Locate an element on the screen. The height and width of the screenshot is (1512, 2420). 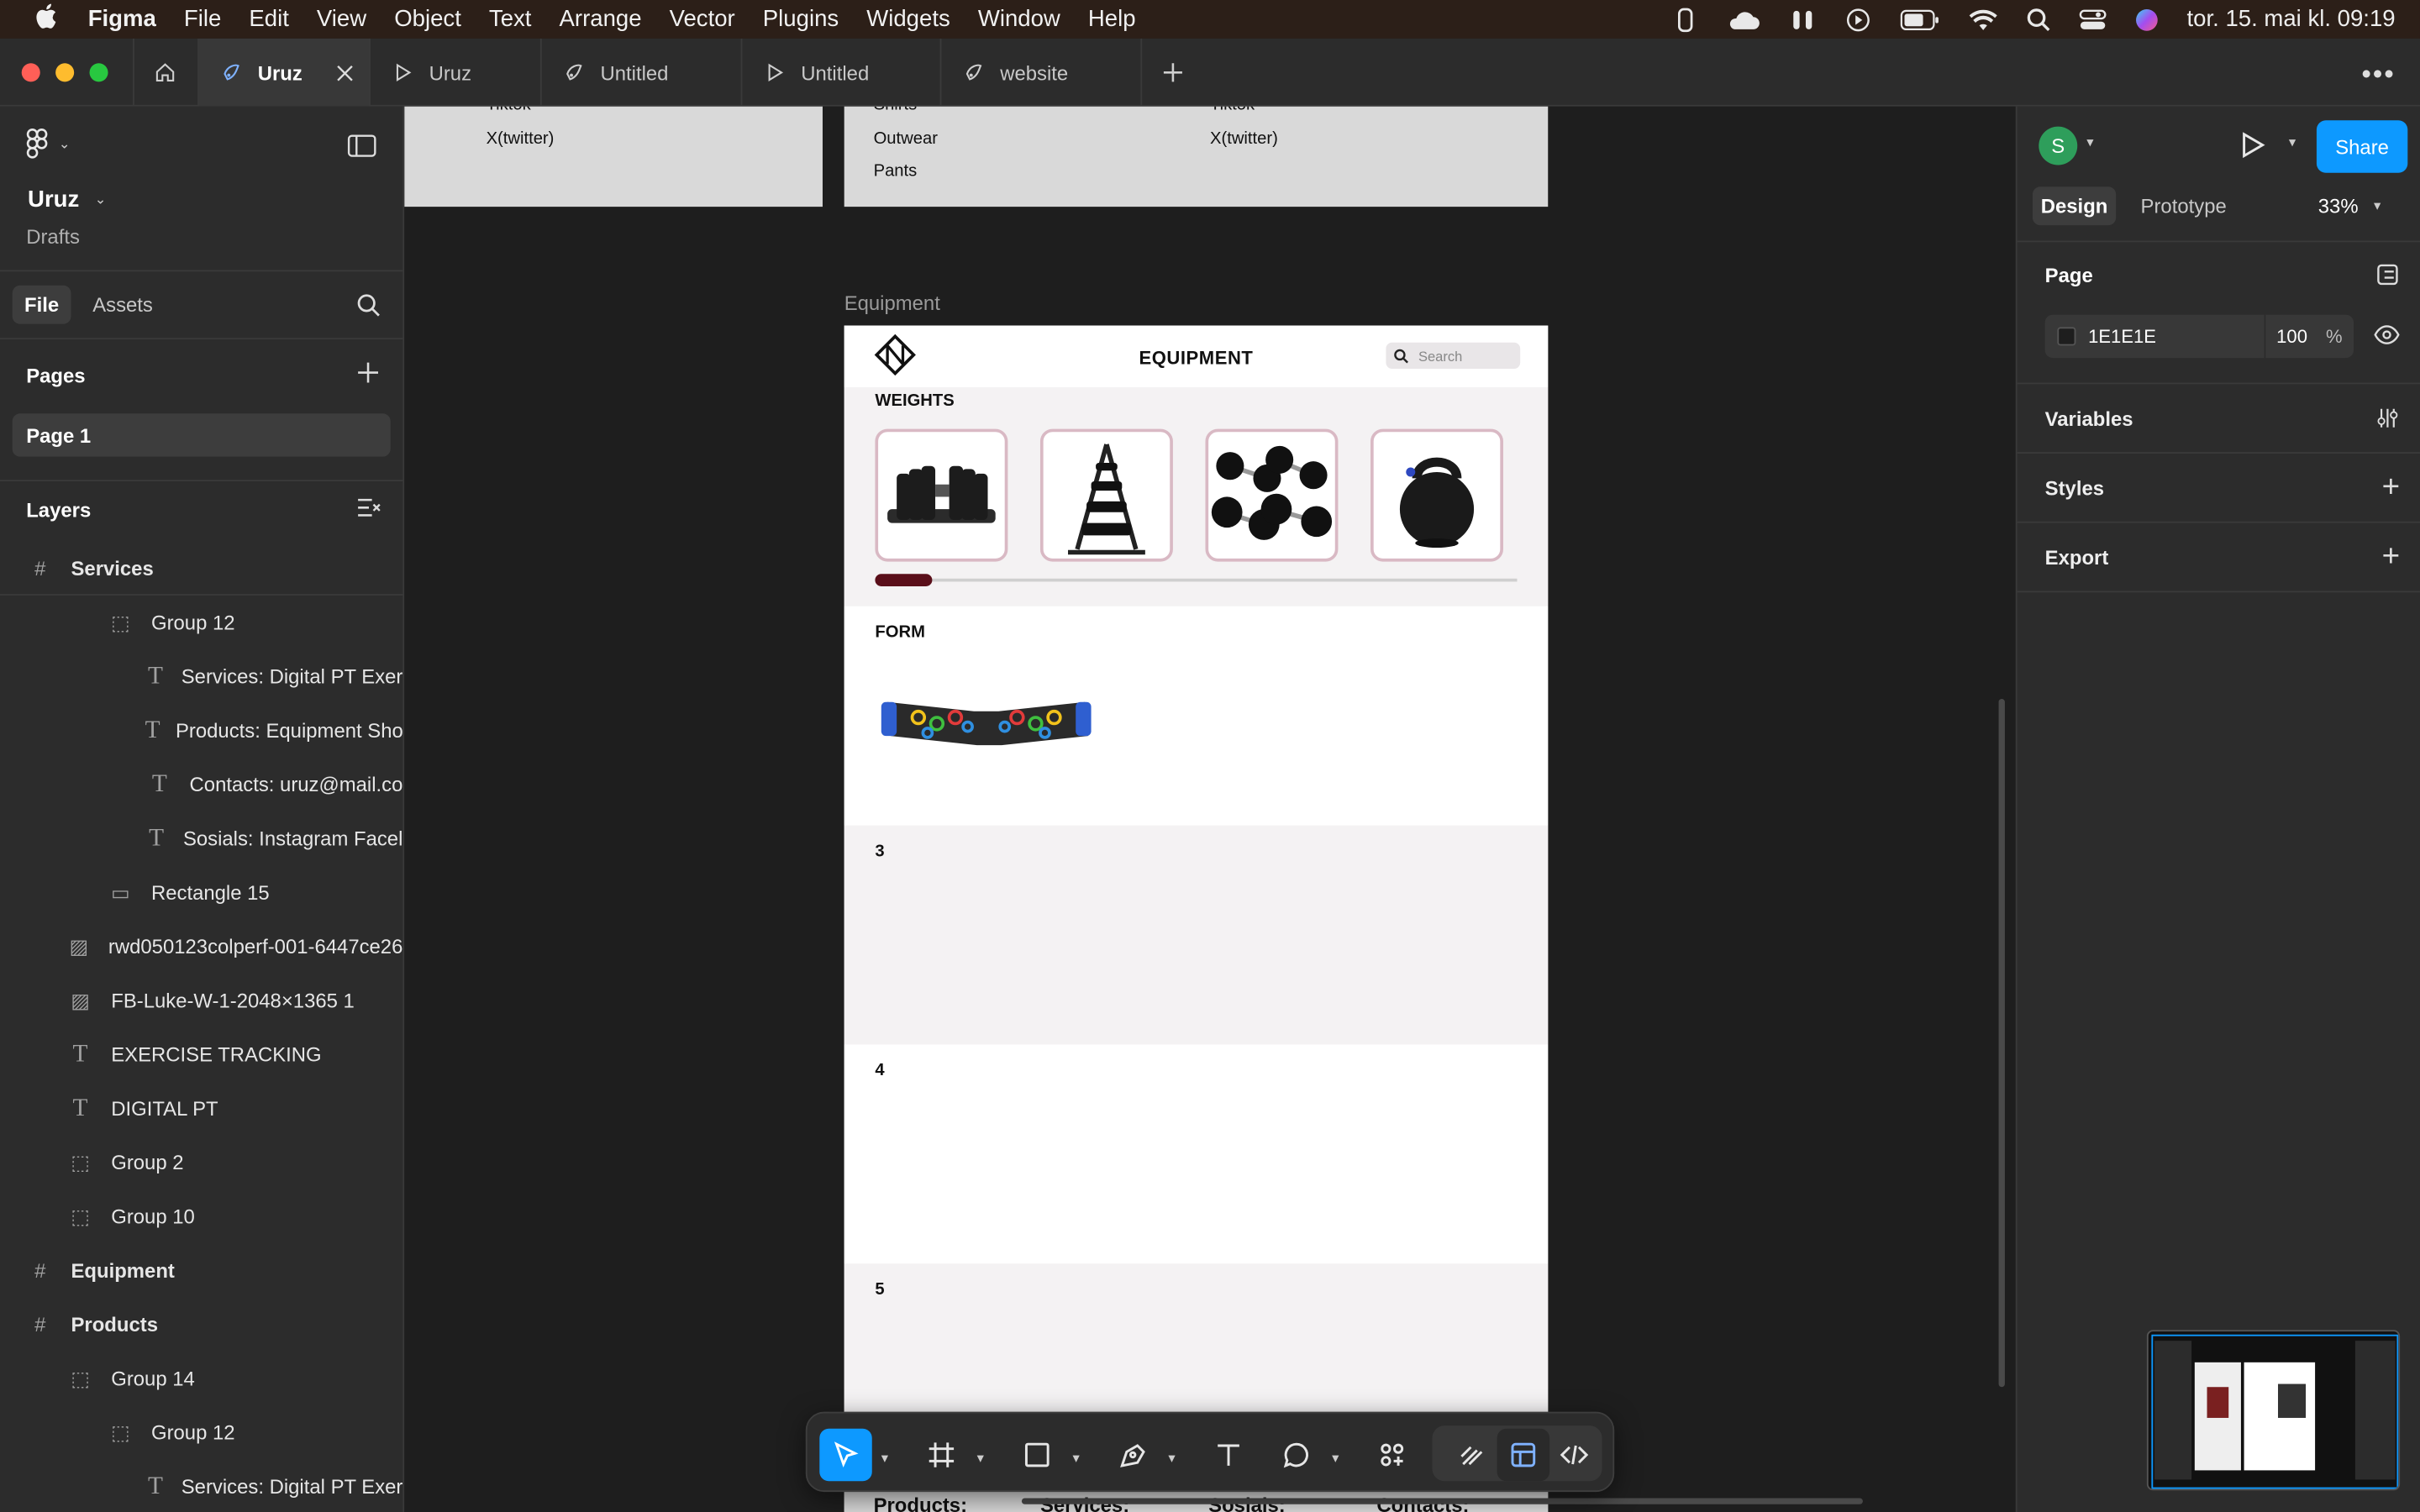
layer-row: T Products: Equipment Sho is located at coordinates (202, 731).